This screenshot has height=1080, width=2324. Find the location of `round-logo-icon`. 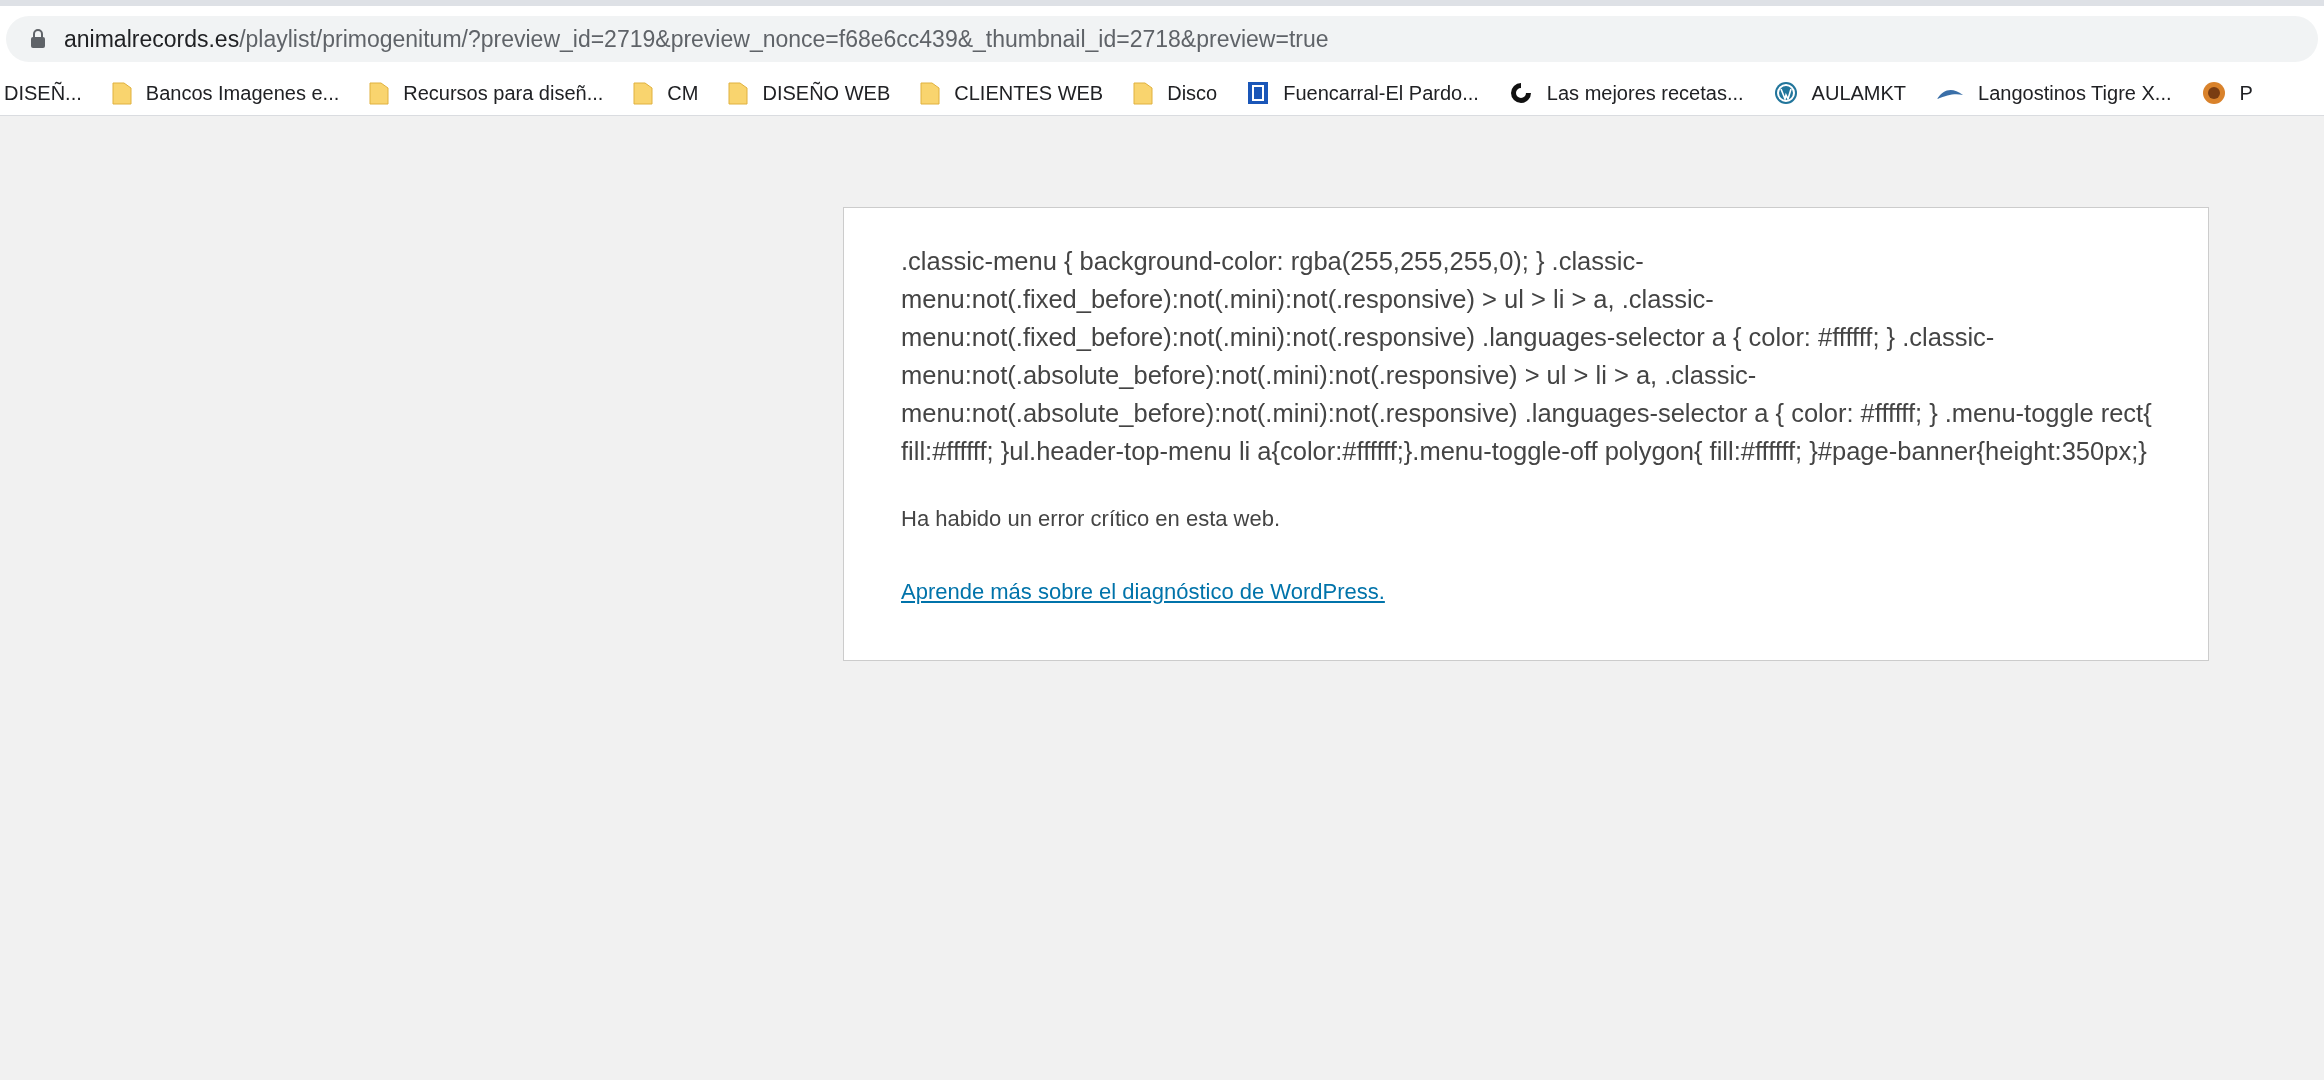

round-logo-icon is located at coordinates (2213, 92).